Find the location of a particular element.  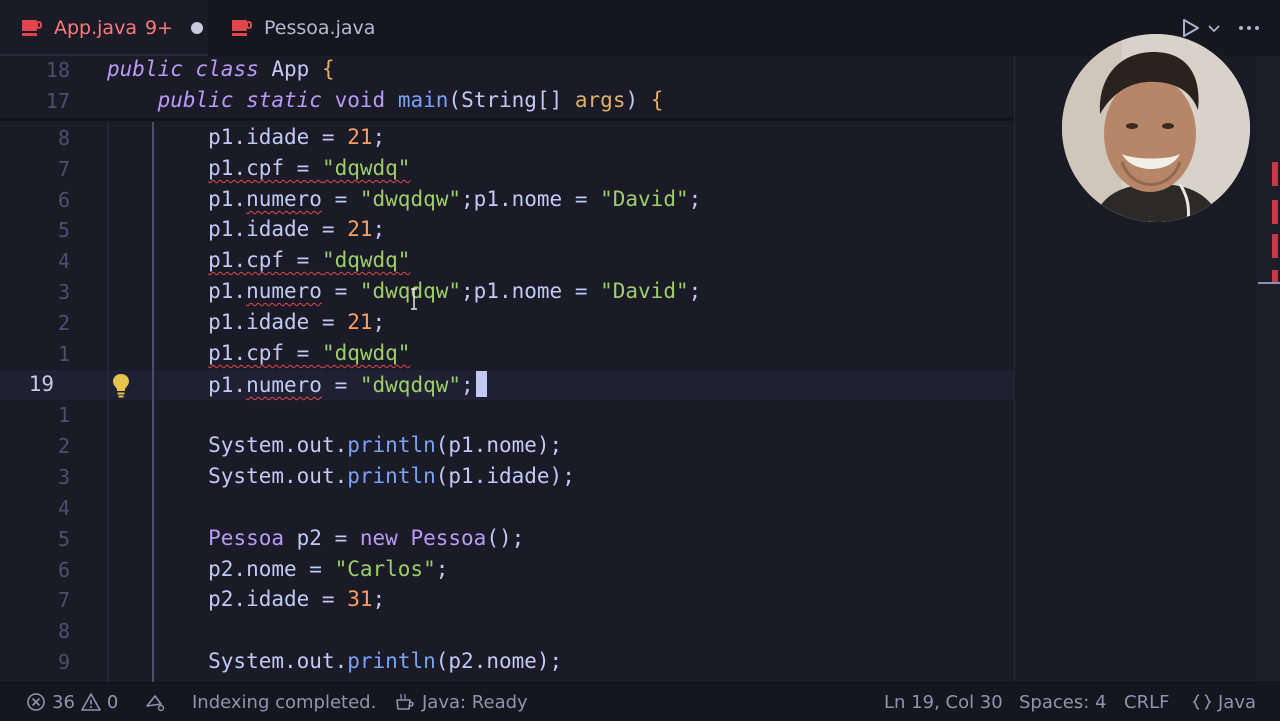

vertical-scrollbar is located at coordinates (1268, 369).